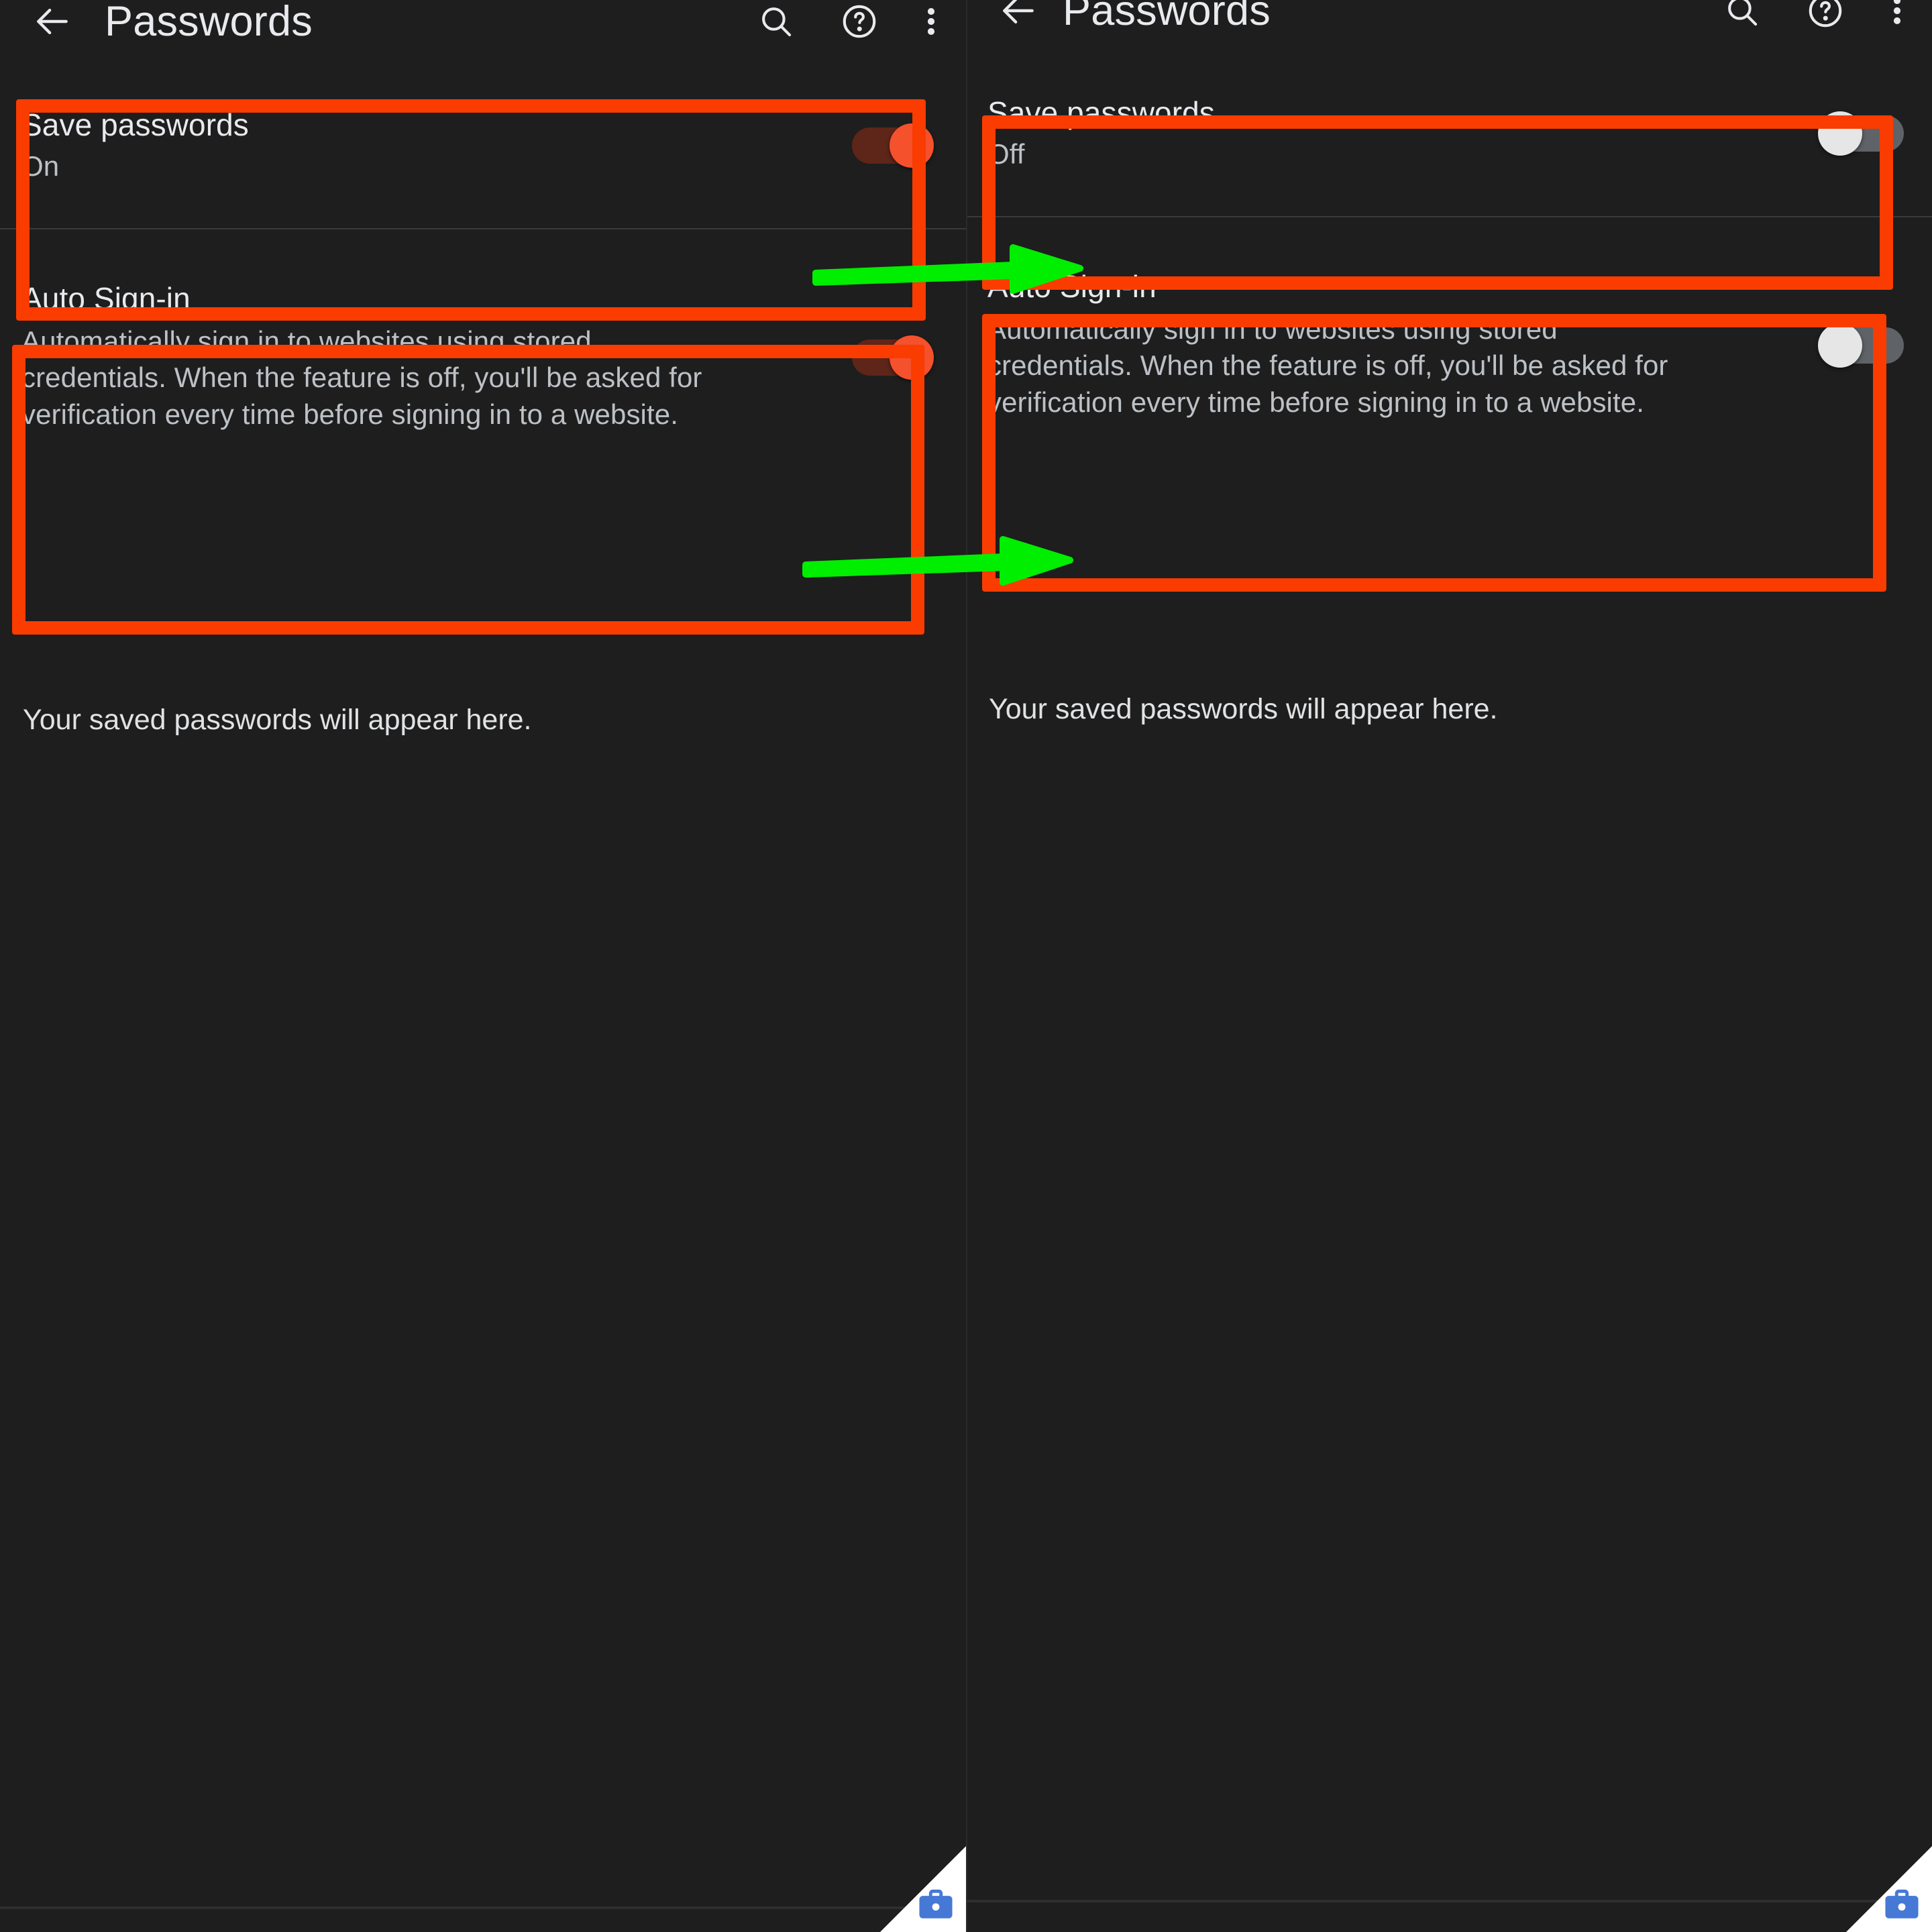  What do you see at coordinates (483, 1908) in the screenshot?
I see `system-strip-left` at bounding box center [483, 1908].